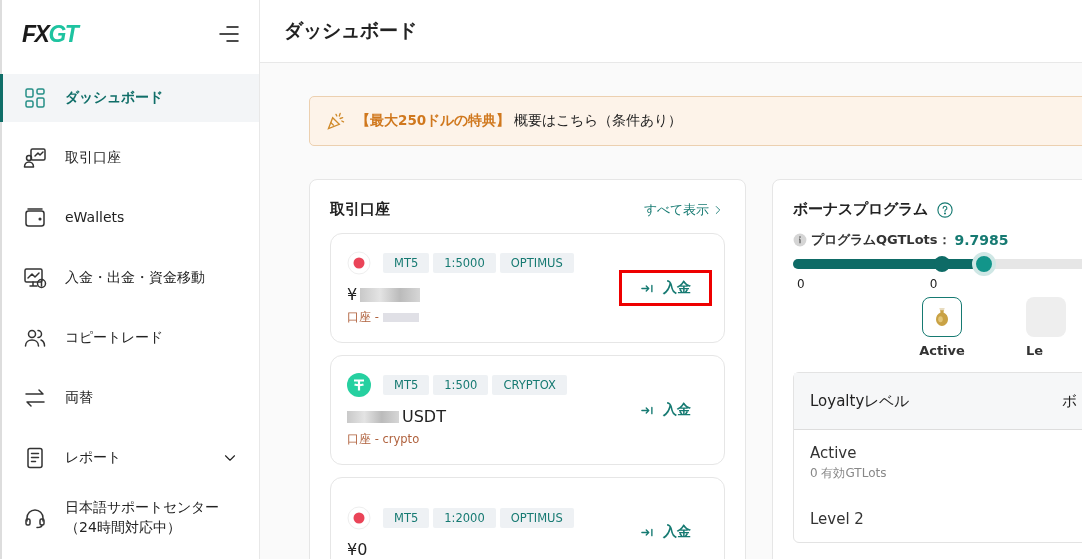  Describe the element at coordinates (529, 385) in the screenshot. I see `tag: CRYPTOX` at that location.